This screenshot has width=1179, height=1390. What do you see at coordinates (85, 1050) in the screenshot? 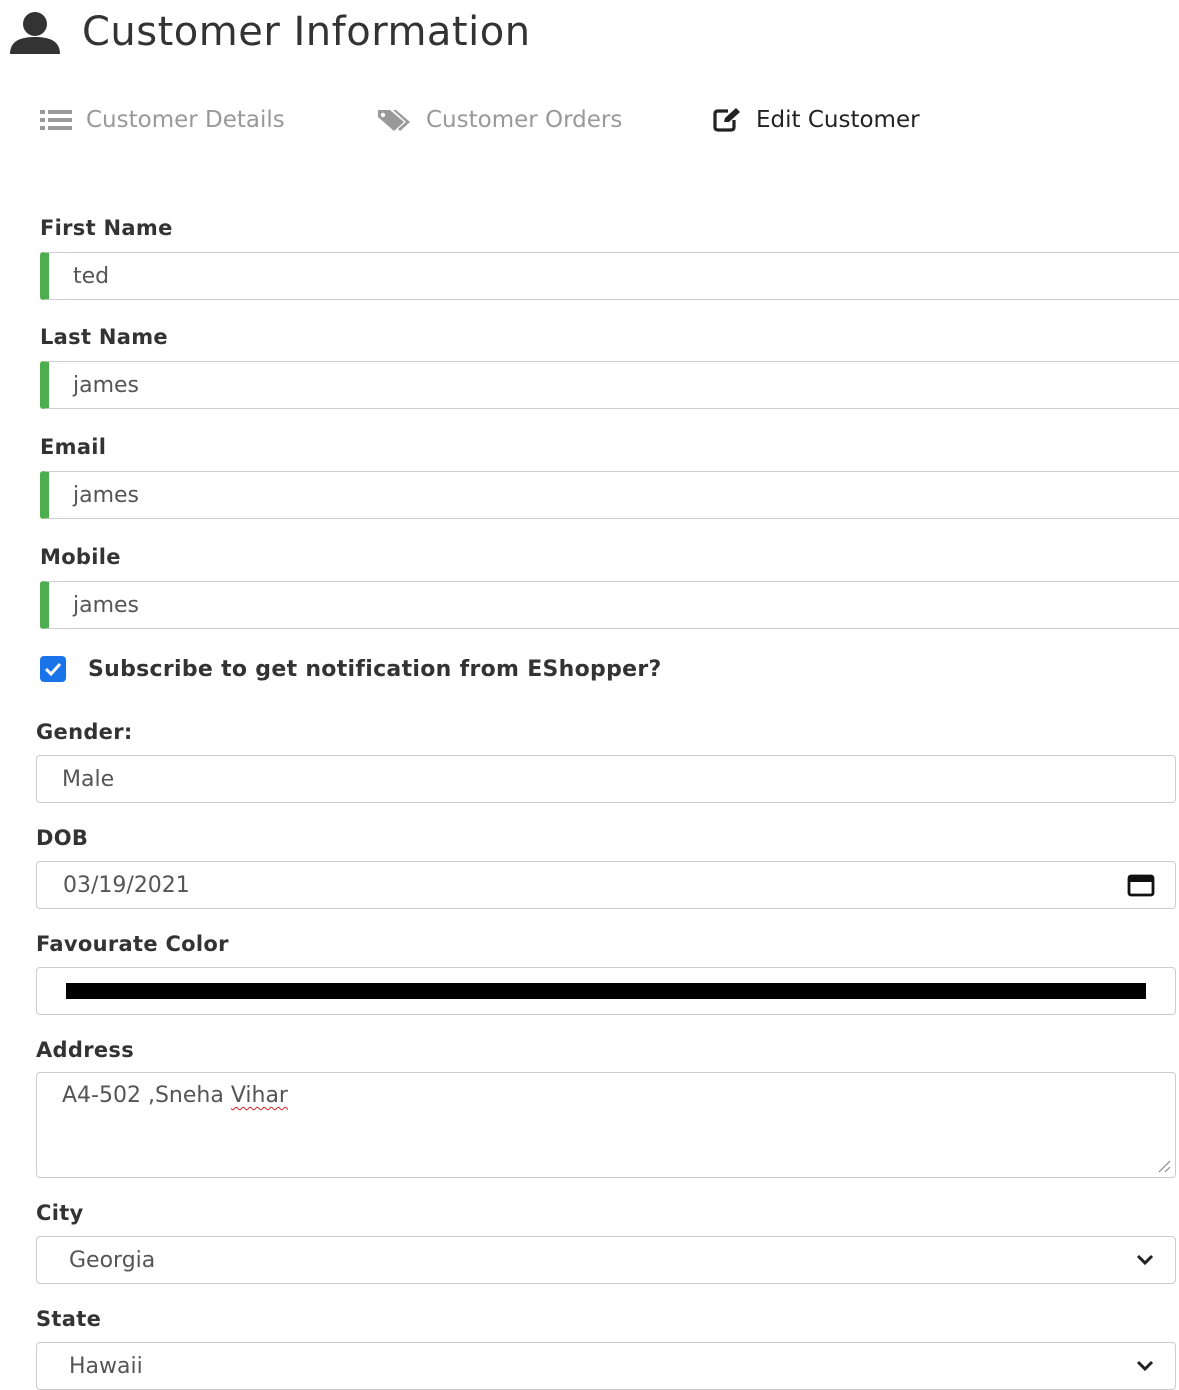
I see `address-label: Address` at bounding box center [85, 1050].